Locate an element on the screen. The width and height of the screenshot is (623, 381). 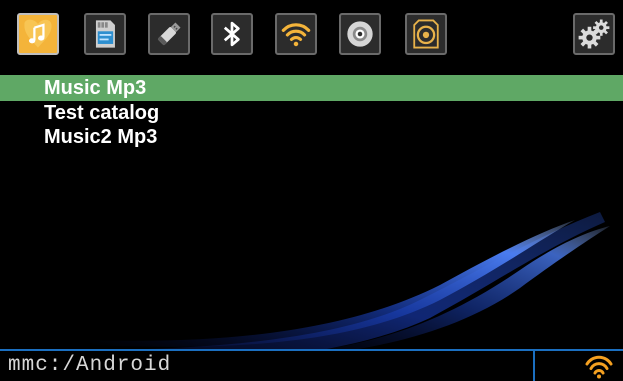
sd-card-icon is located at coordinates (105, 34).